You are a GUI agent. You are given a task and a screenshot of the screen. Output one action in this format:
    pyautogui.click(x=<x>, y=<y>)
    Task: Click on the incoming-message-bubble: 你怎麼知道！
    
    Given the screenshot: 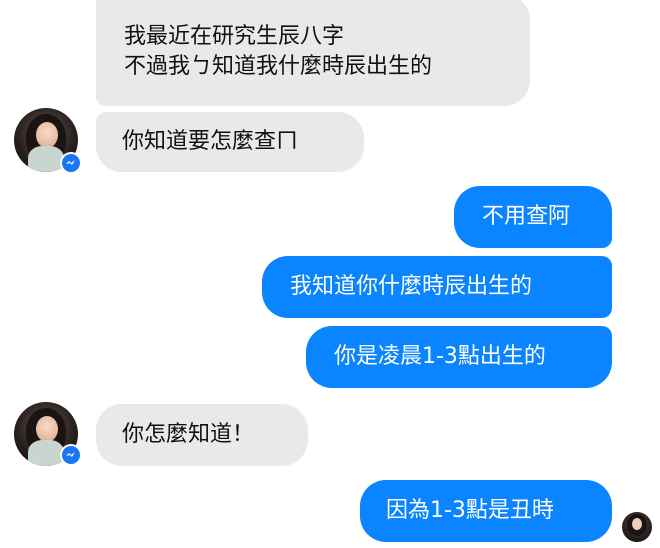 What is the action you would take?
    pyautogui.click(x=202, y=435)
    